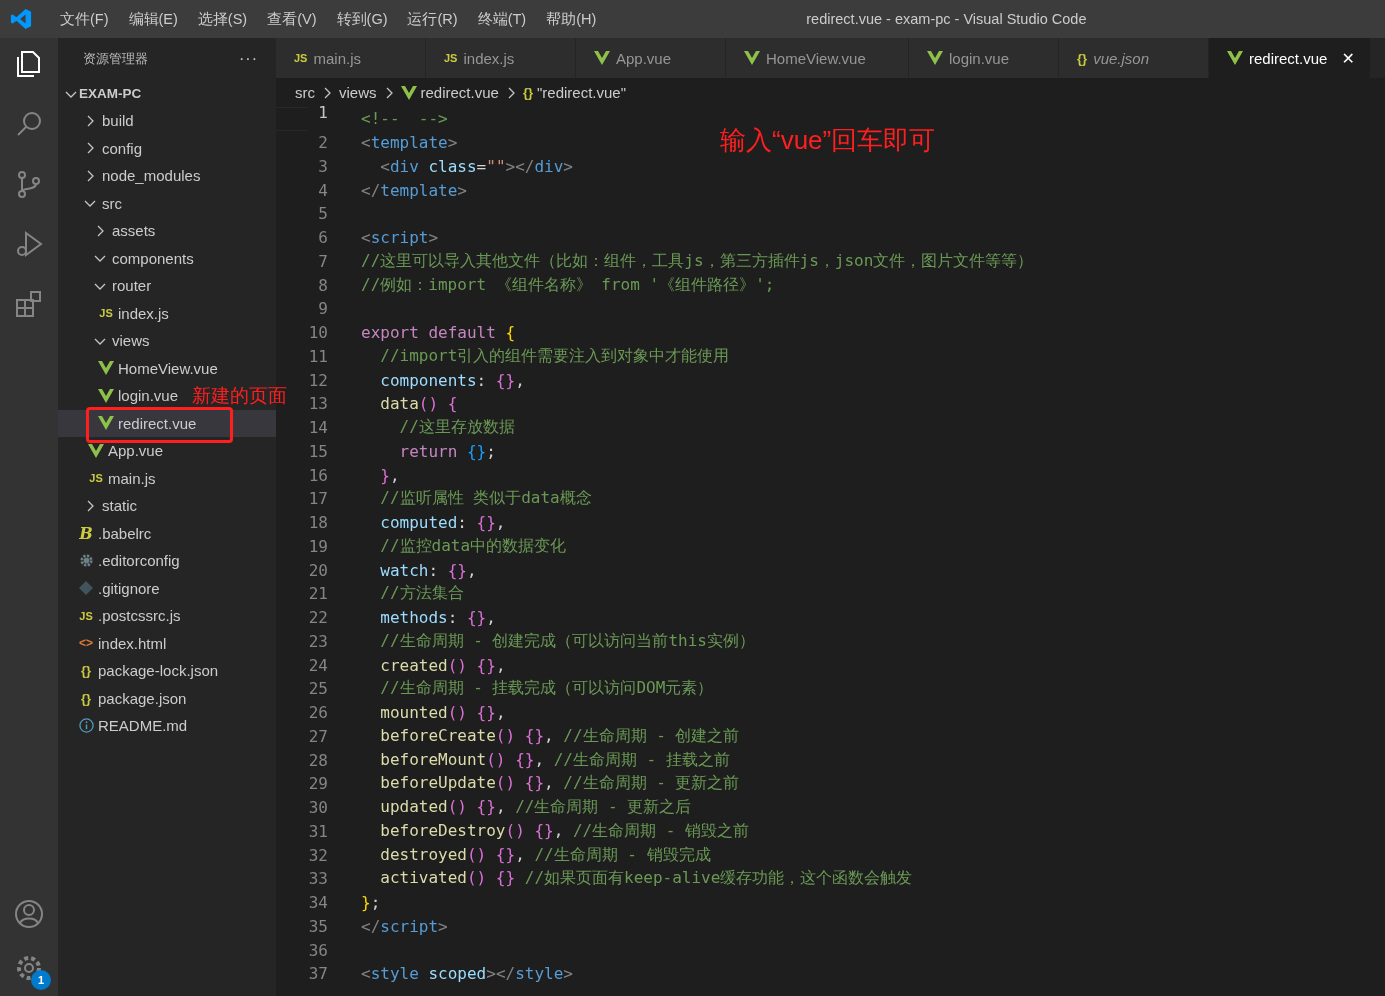 Image resolution: width=1385 pixels, height=996 pixels. I want to click on file-item: HomeView.vue, so click(138, 368).